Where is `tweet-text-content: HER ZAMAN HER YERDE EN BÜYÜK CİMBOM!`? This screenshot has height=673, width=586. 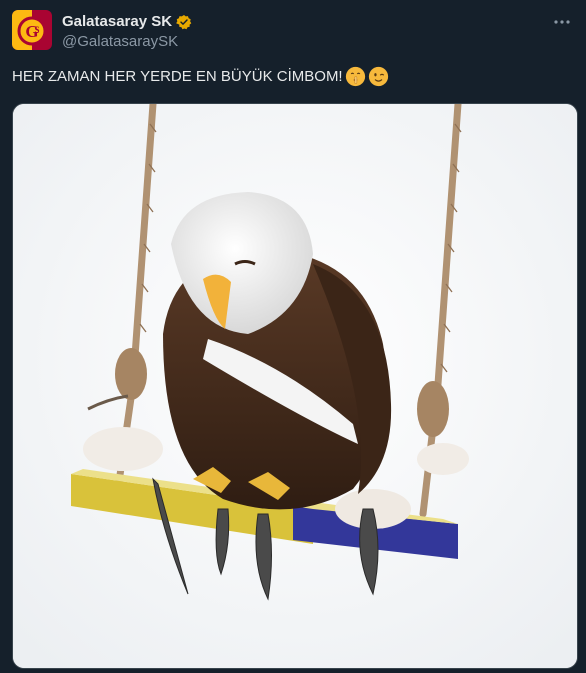
tweet-text-content: HER ZAMAN HER YERDE EN BÜYÜK CİMBOM! is located at coordinates (177, 76).